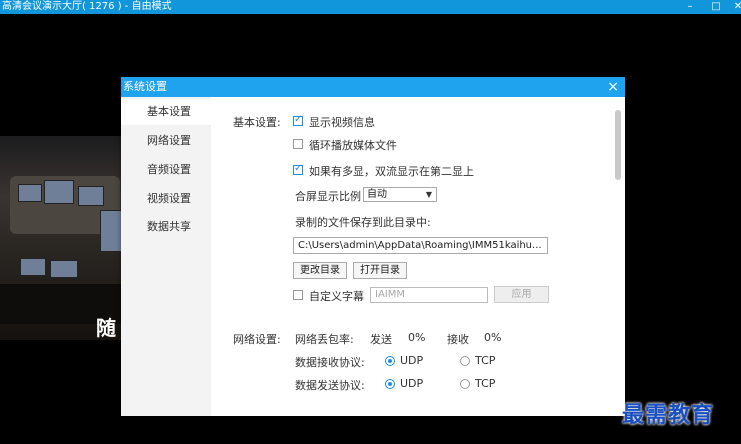 The height and width of the screenshot is (444, 741). What do you see at coordinates (87, 6) in the screenshot?
I see `window-title: 高清会议演示大厅( 1276 ) - 自由模式` at bounding box center [87, 6].